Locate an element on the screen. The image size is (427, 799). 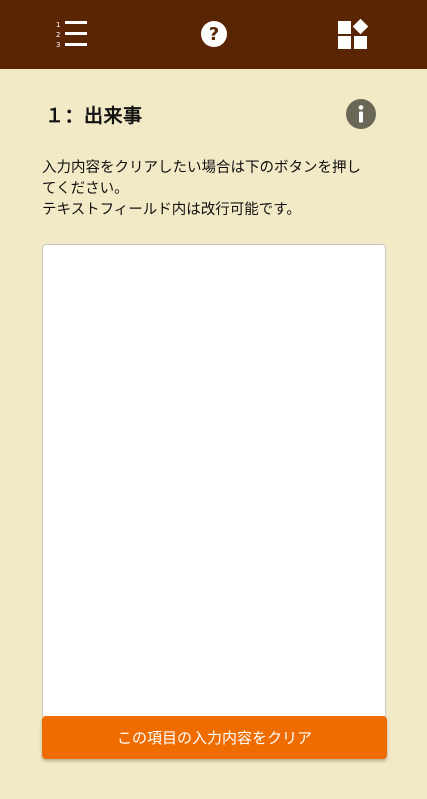
numbered-list-icon: 1 2 3 is located at coordinates (72, 34).